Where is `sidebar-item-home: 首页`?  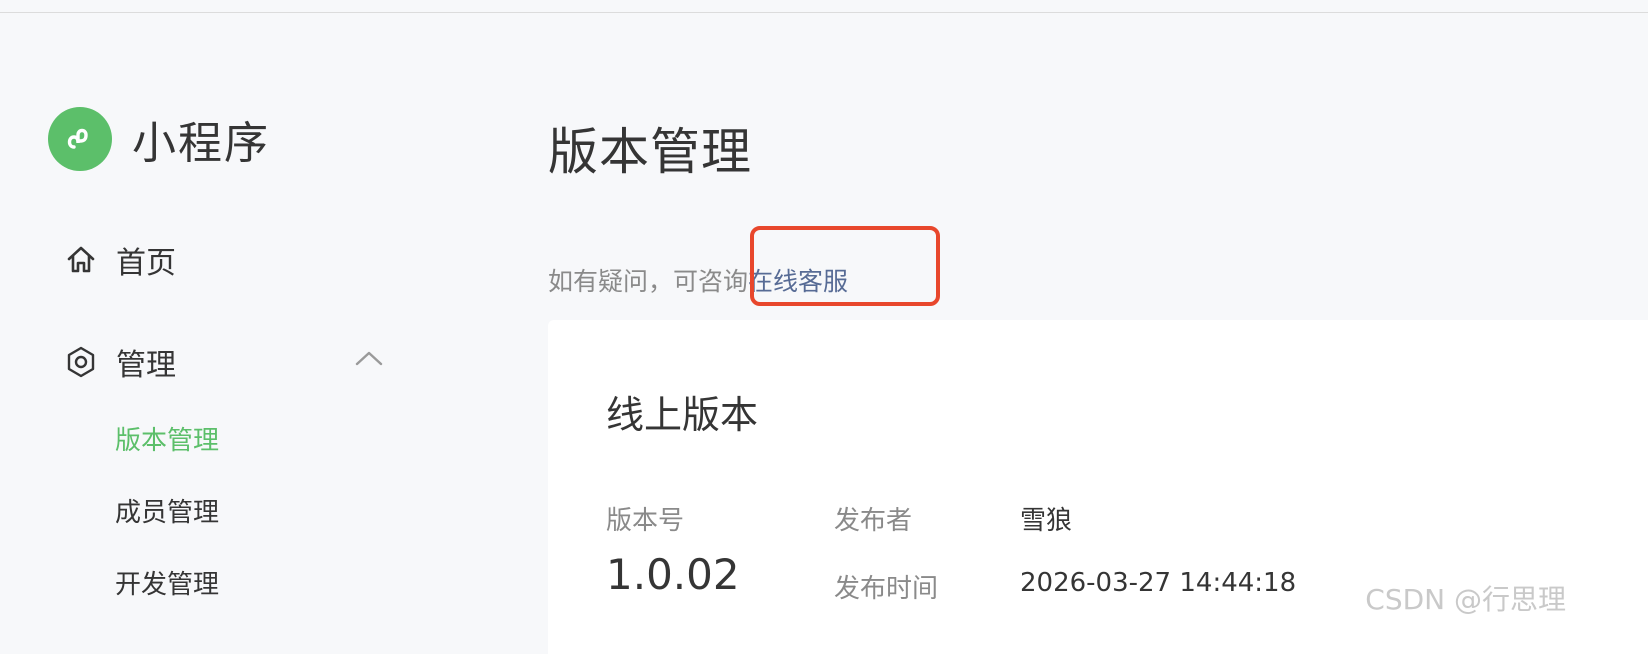
sidebar-item-home: 首页 is located at coordinates (120, 260).